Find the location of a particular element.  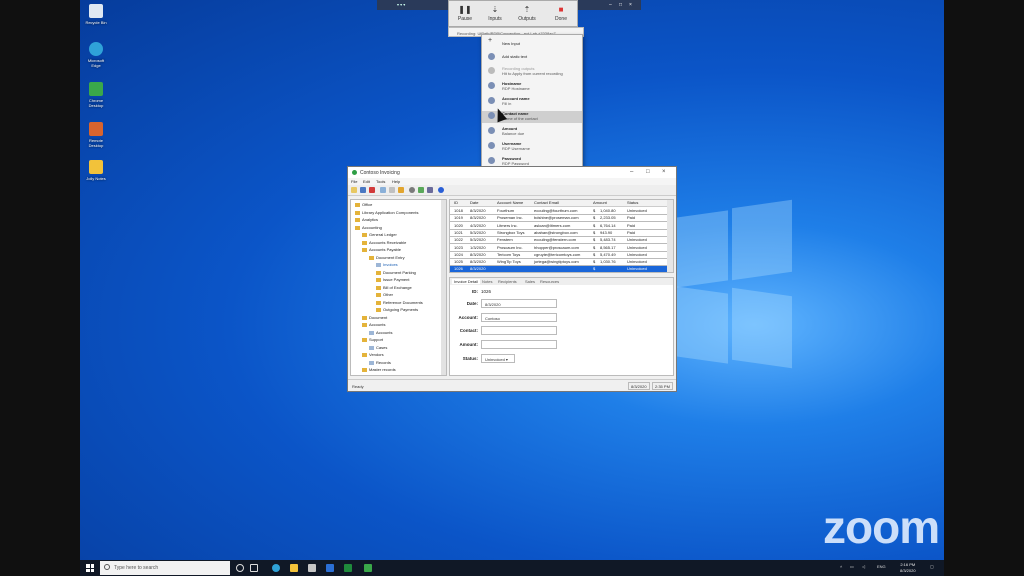

edge-icon is located at coordinates (276, 568).